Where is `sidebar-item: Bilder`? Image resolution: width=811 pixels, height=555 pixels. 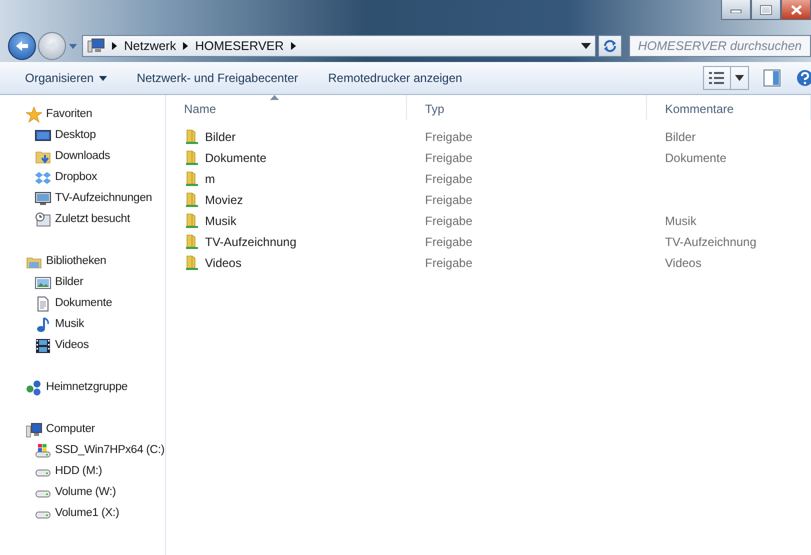
sidebar-item: Bilder is located at coordinates (82, 282).